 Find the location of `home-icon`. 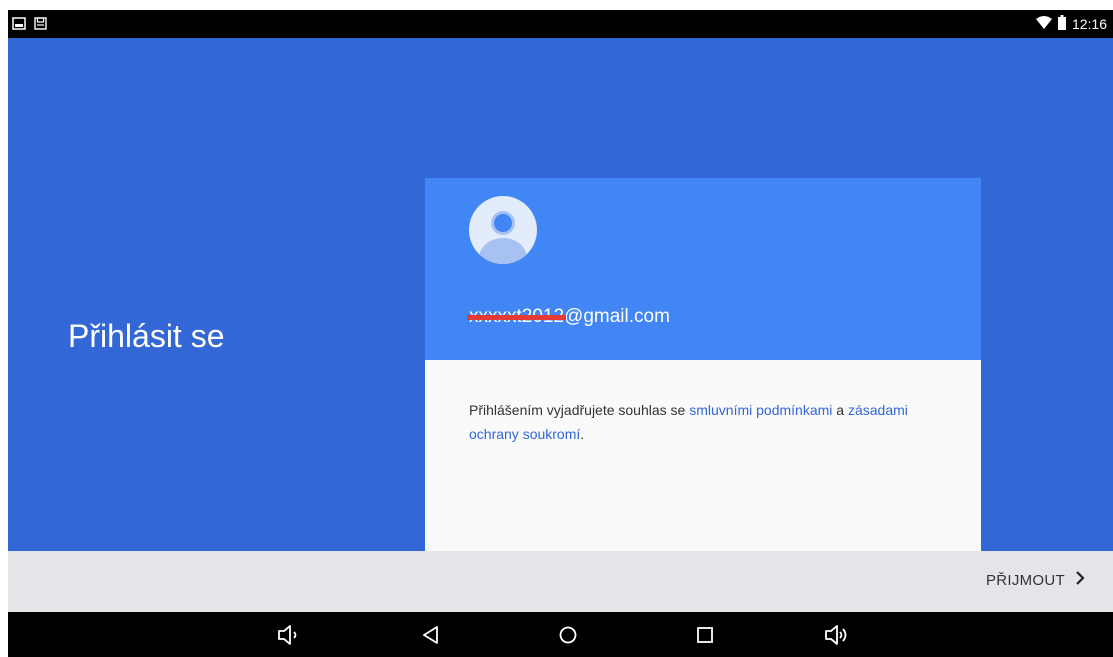

home-icon is located at coordinates (568, 635).